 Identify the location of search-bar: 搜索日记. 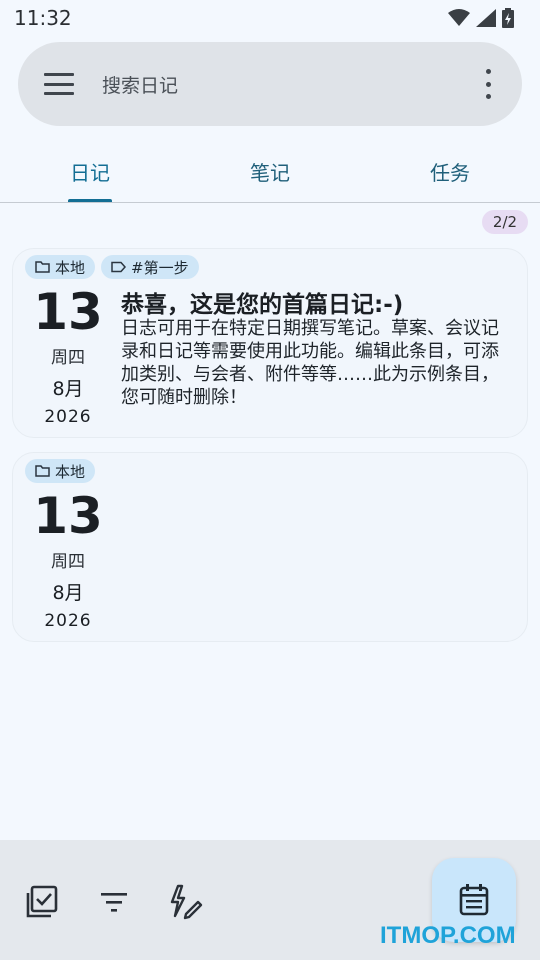
(270, 84).